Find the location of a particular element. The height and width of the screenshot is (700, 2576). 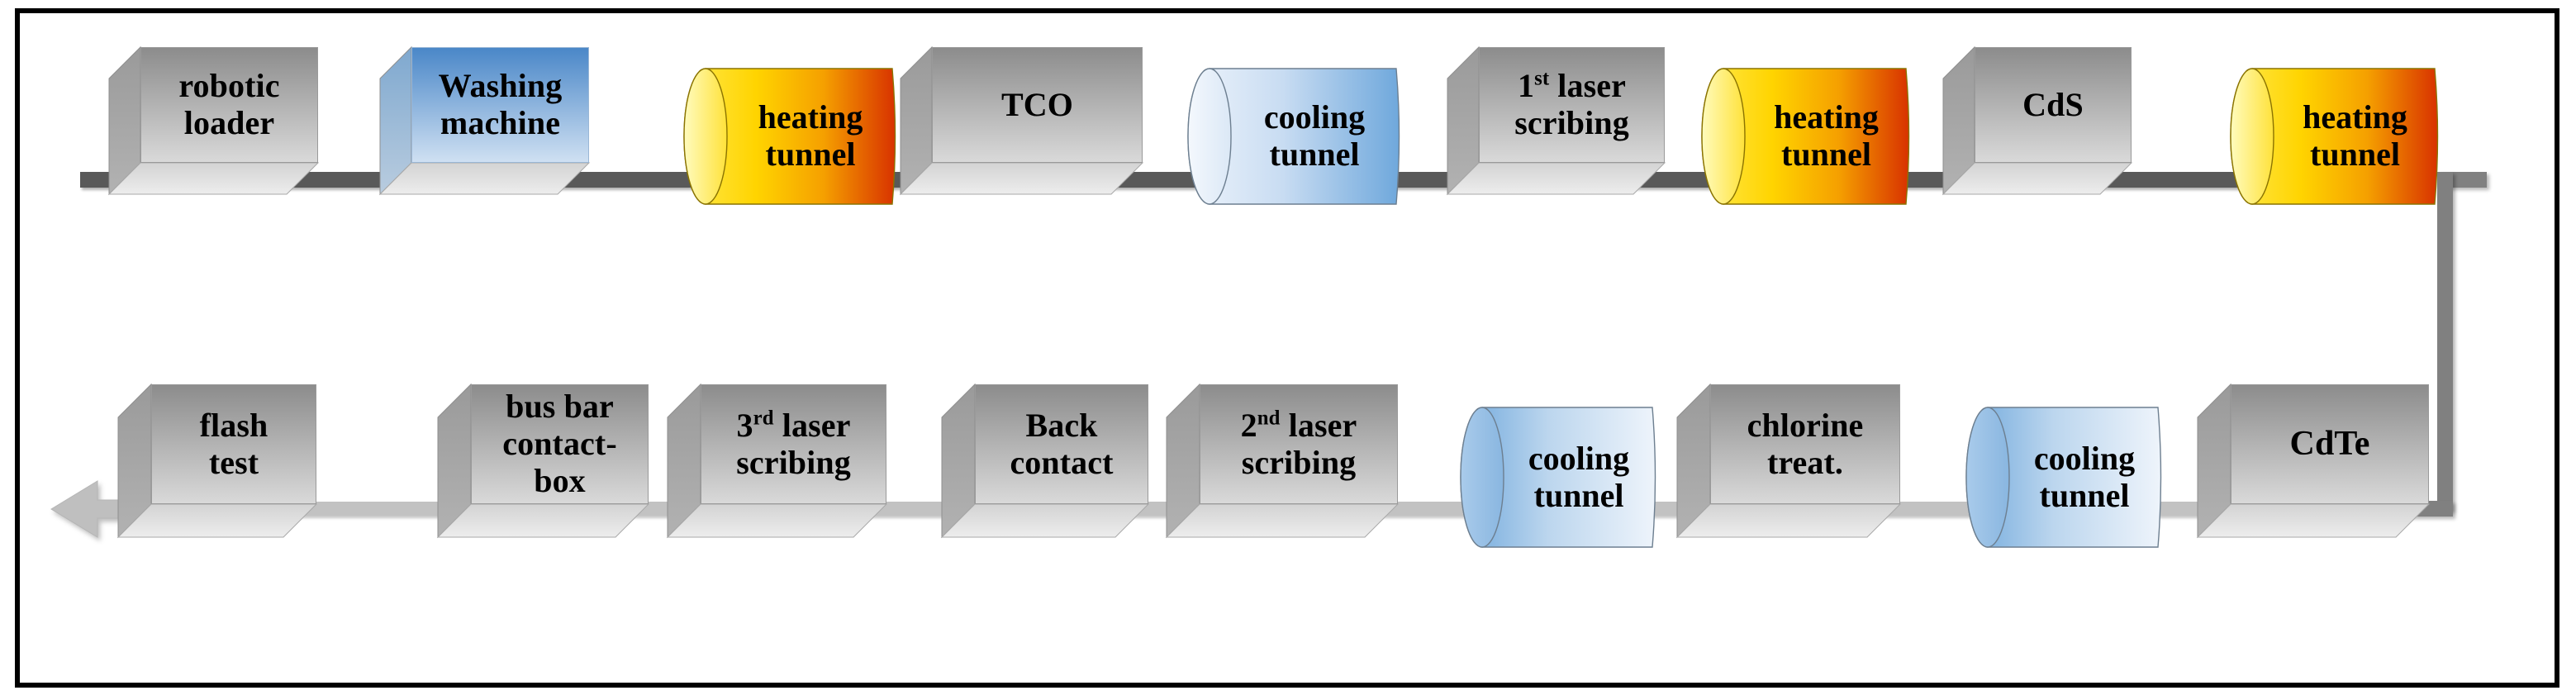

process-node-tco: TCO is located at coordinates (1022, 121).